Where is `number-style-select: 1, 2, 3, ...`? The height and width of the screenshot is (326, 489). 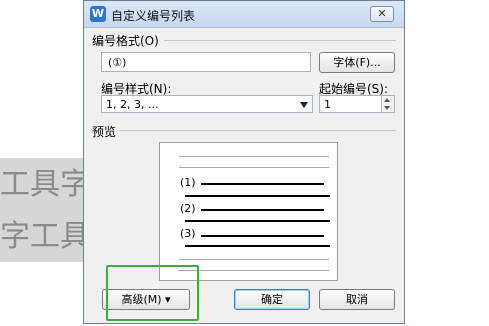 number-style-select: 1, 2, 3, ... is located at coordinates (207, 104).